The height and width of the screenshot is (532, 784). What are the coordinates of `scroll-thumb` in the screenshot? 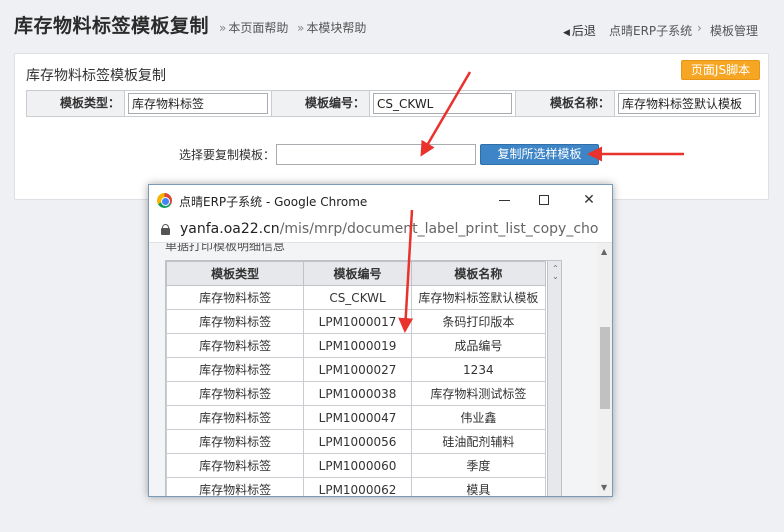 It's located at (605, 368).